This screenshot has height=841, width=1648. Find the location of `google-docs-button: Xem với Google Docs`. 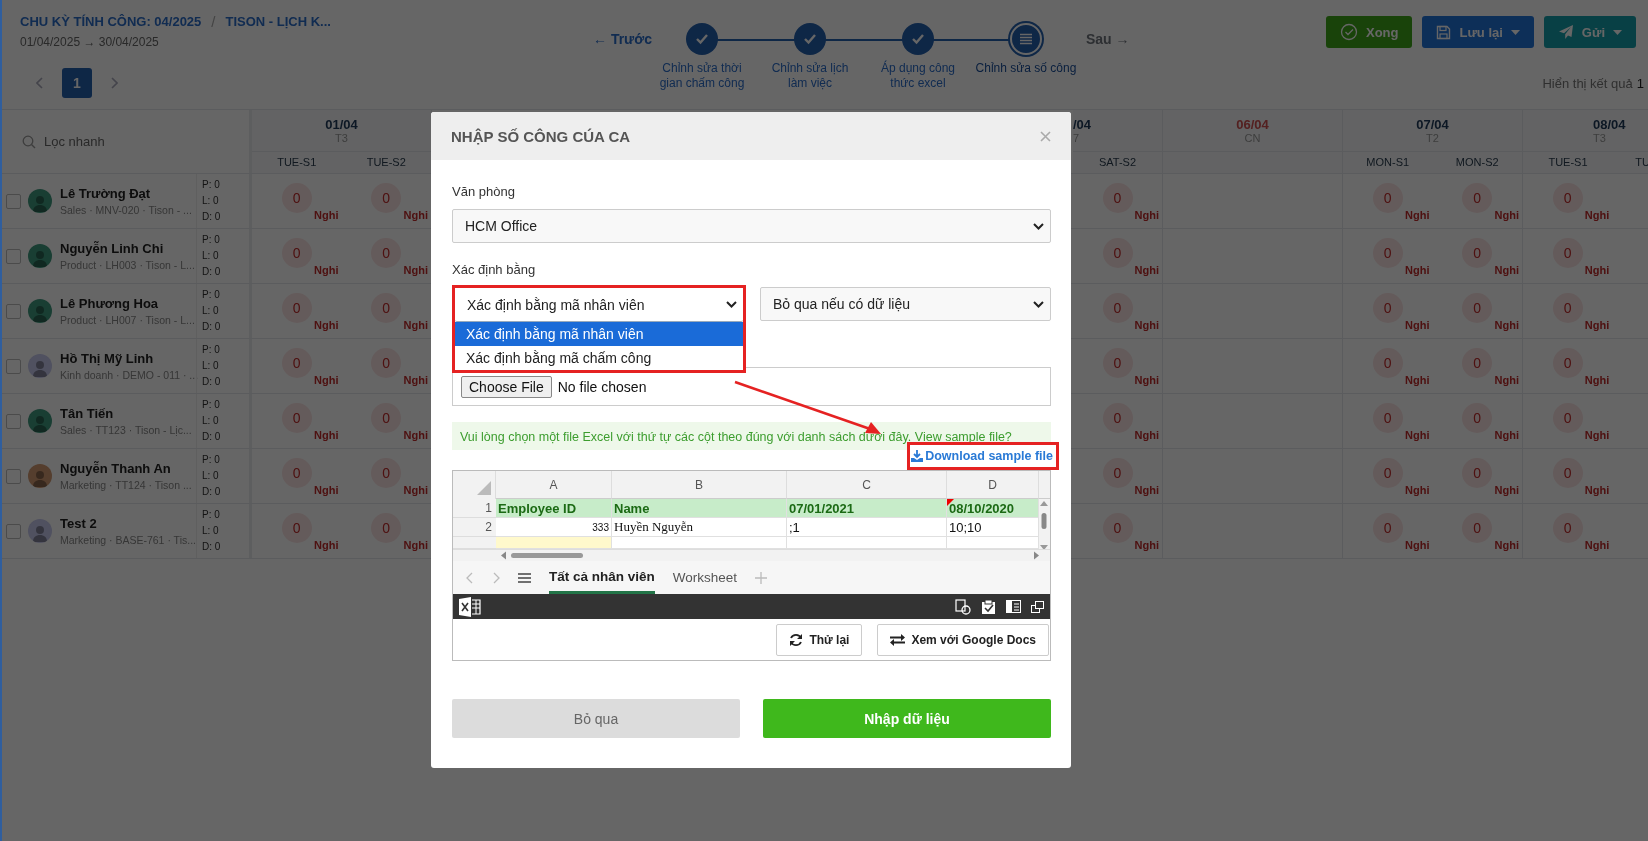

google-docs-button: Xem với Google Docs is located at coordinates (963, 639).